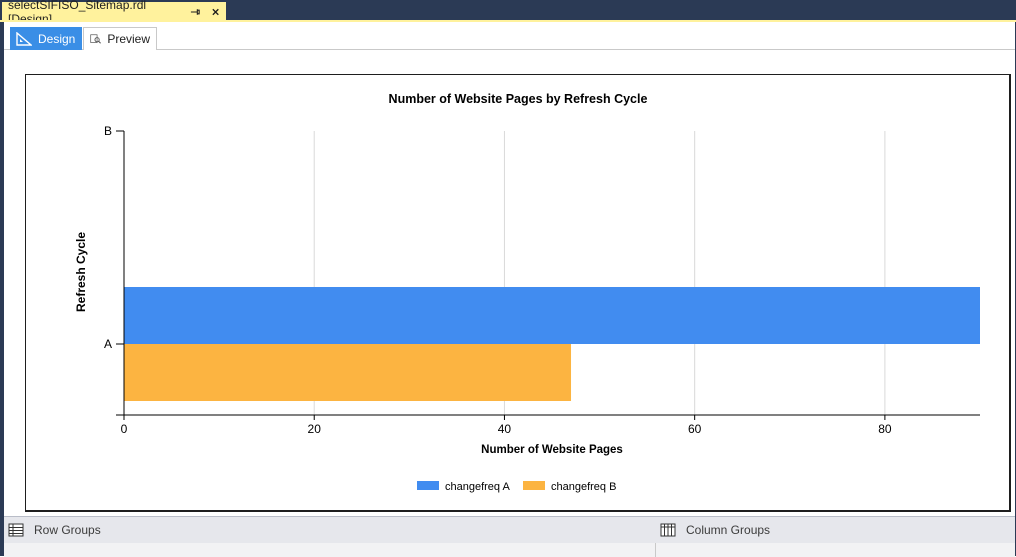 The image size is (1016, 557). I want to click on chart-title: Number of Website Pages by Refresh Cycle, so click(518, 99).